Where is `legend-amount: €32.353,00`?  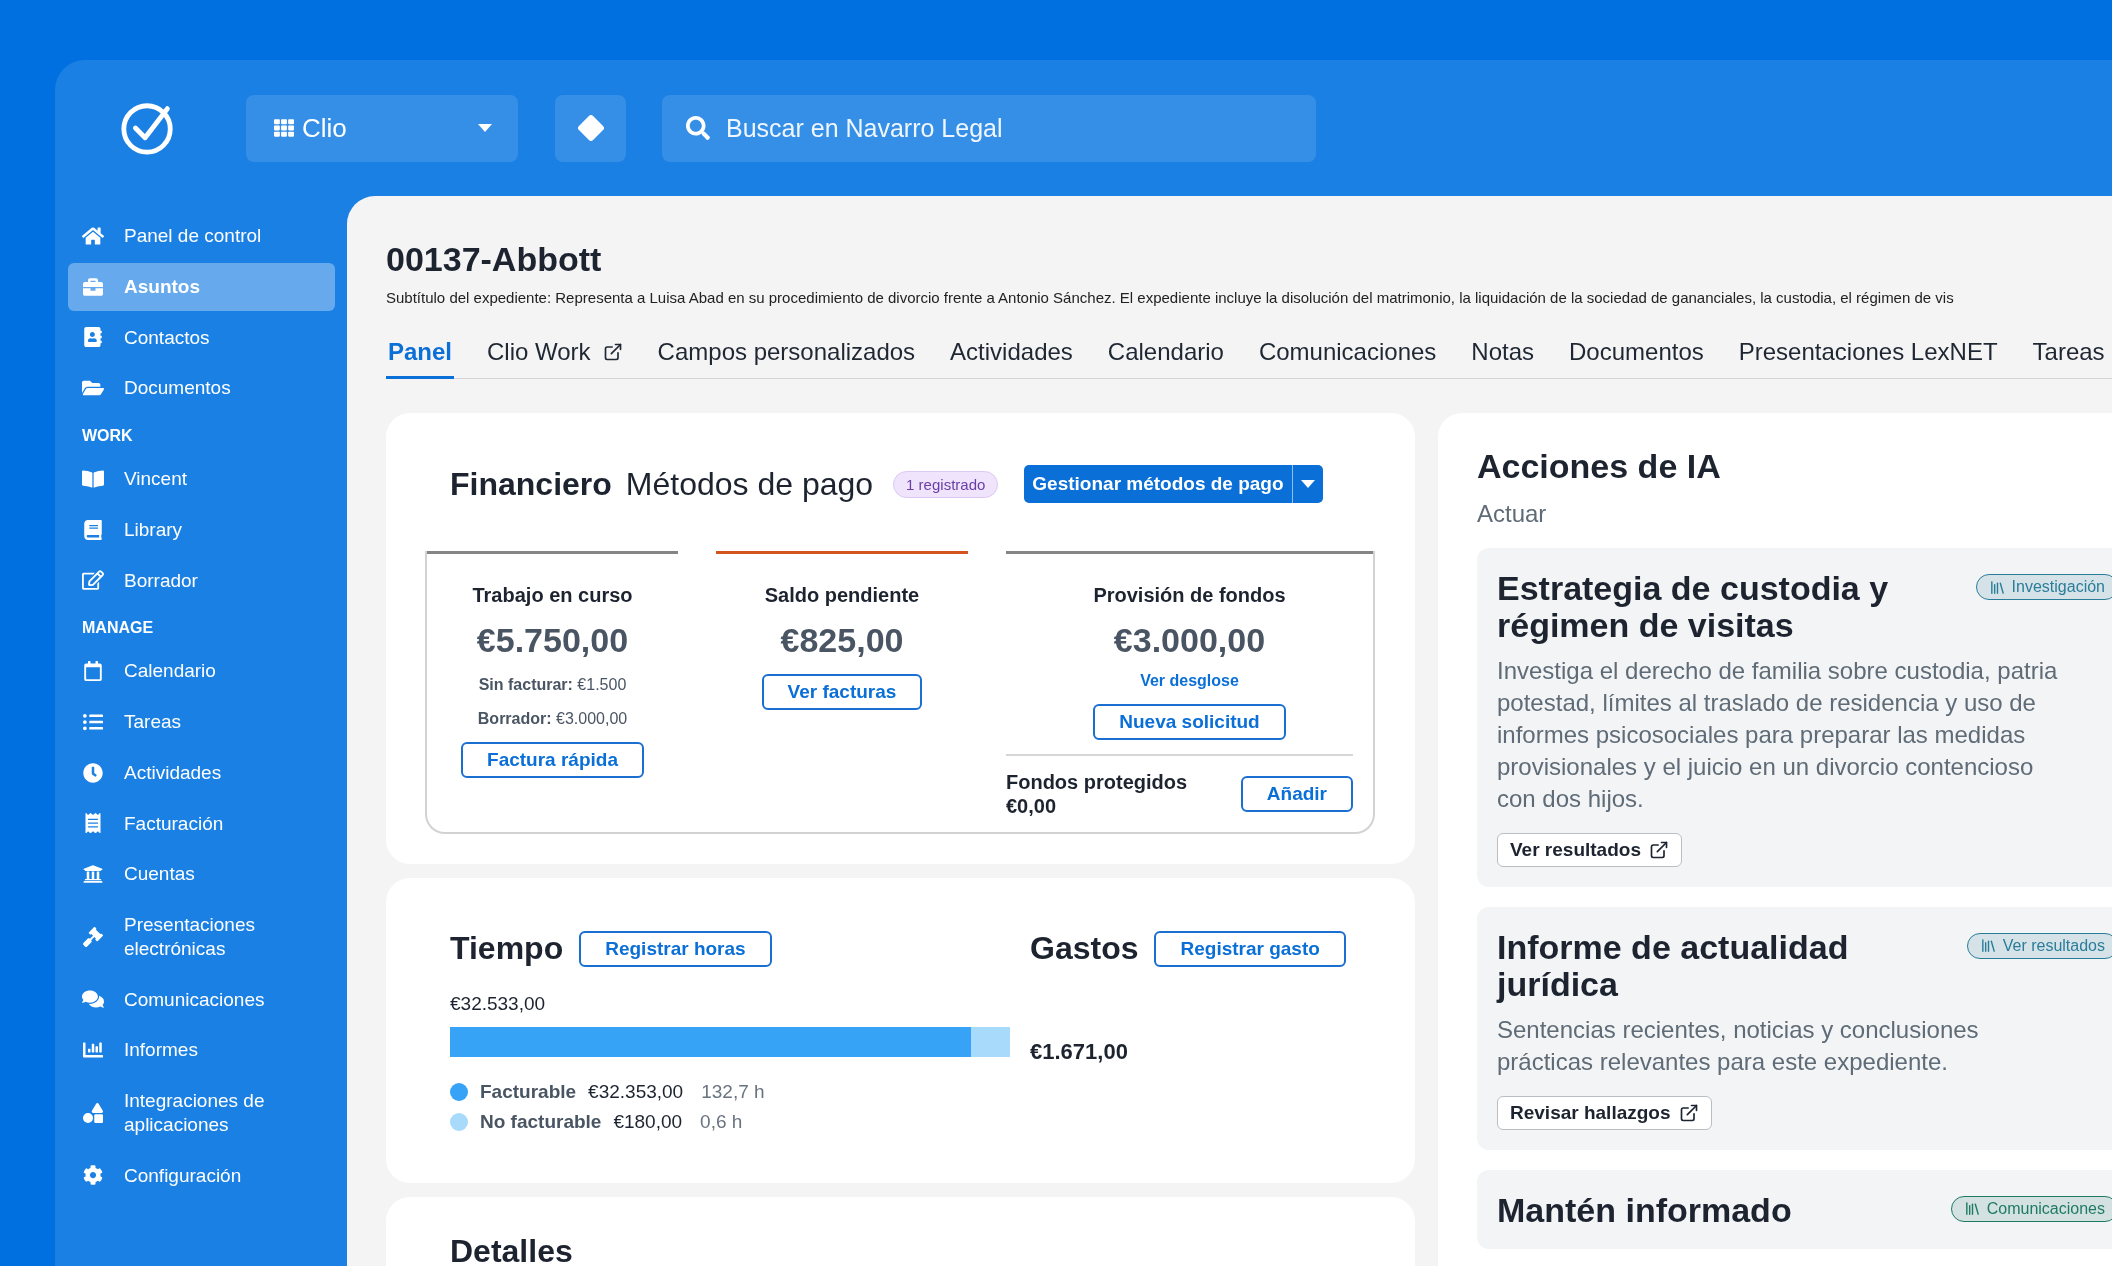 legend-amount: €32.353,00 is located at coordinates (636, 1092).